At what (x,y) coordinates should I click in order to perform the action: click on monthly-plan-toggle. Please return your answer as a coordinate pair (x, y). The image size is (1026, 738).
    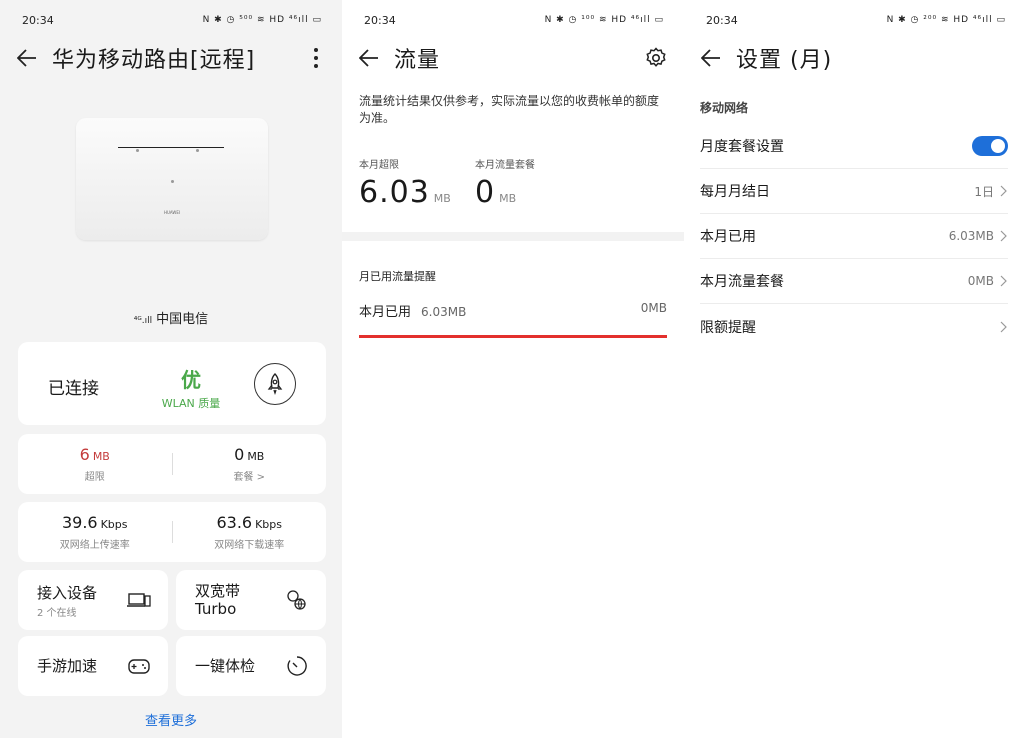
    Looking at the image, I should click on (990, 146).